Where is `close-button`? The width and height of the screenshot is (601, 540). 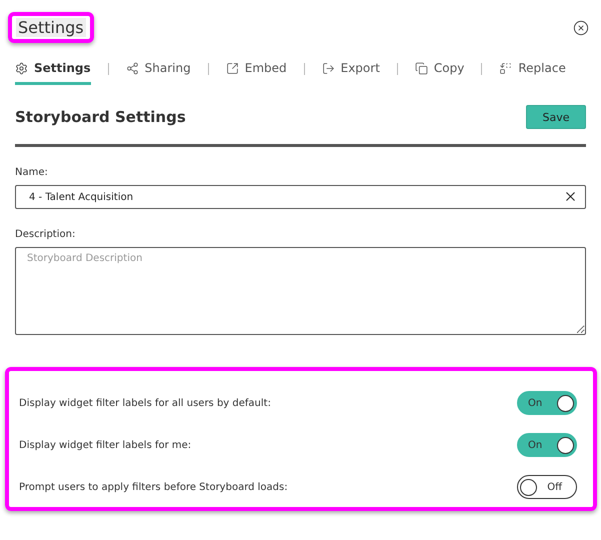 close-button is located at coordinates (581, 28).